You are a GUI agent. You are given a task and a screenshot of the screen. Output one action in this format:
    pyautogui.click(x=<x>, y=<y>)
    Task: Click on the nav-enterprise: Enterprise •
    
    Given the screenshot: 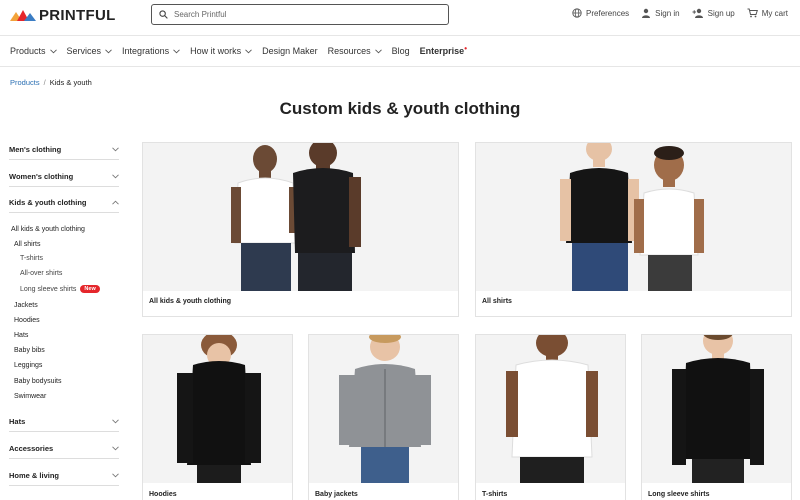 What is the action you would take?
    pyautogui.click(x=443, y=50)
    